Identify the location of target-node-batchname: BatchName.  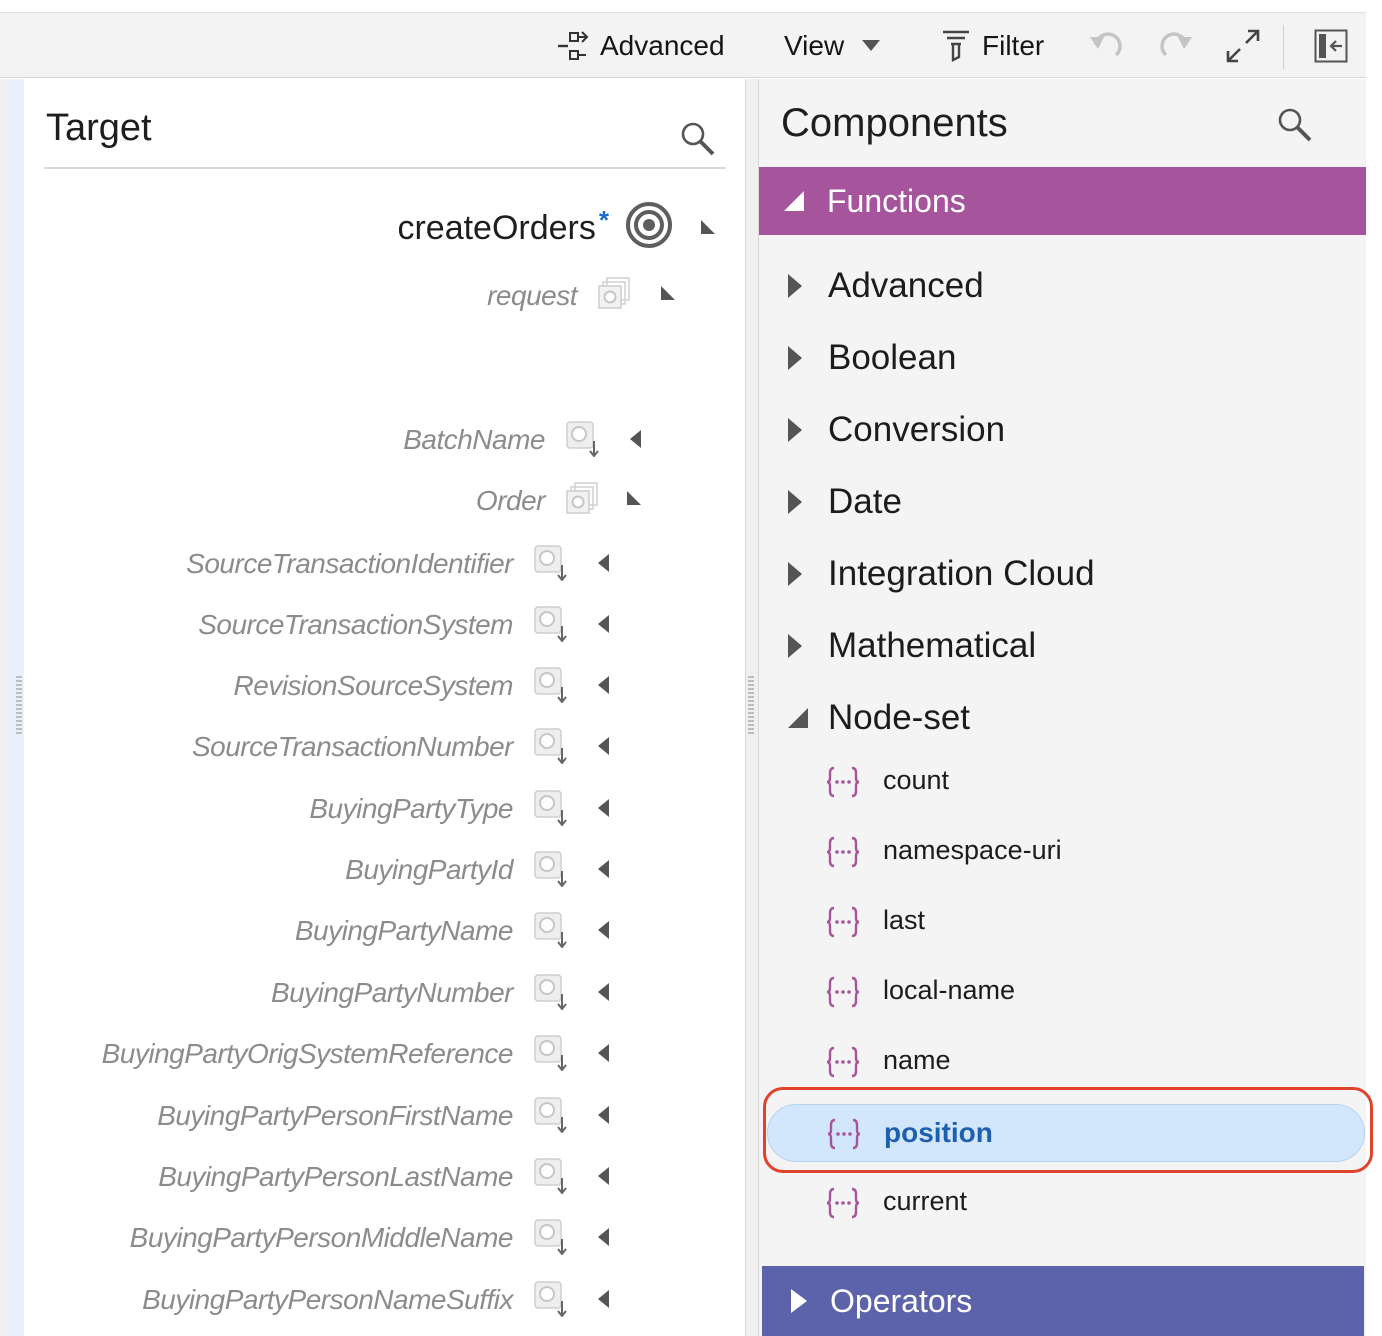
(474, 440).